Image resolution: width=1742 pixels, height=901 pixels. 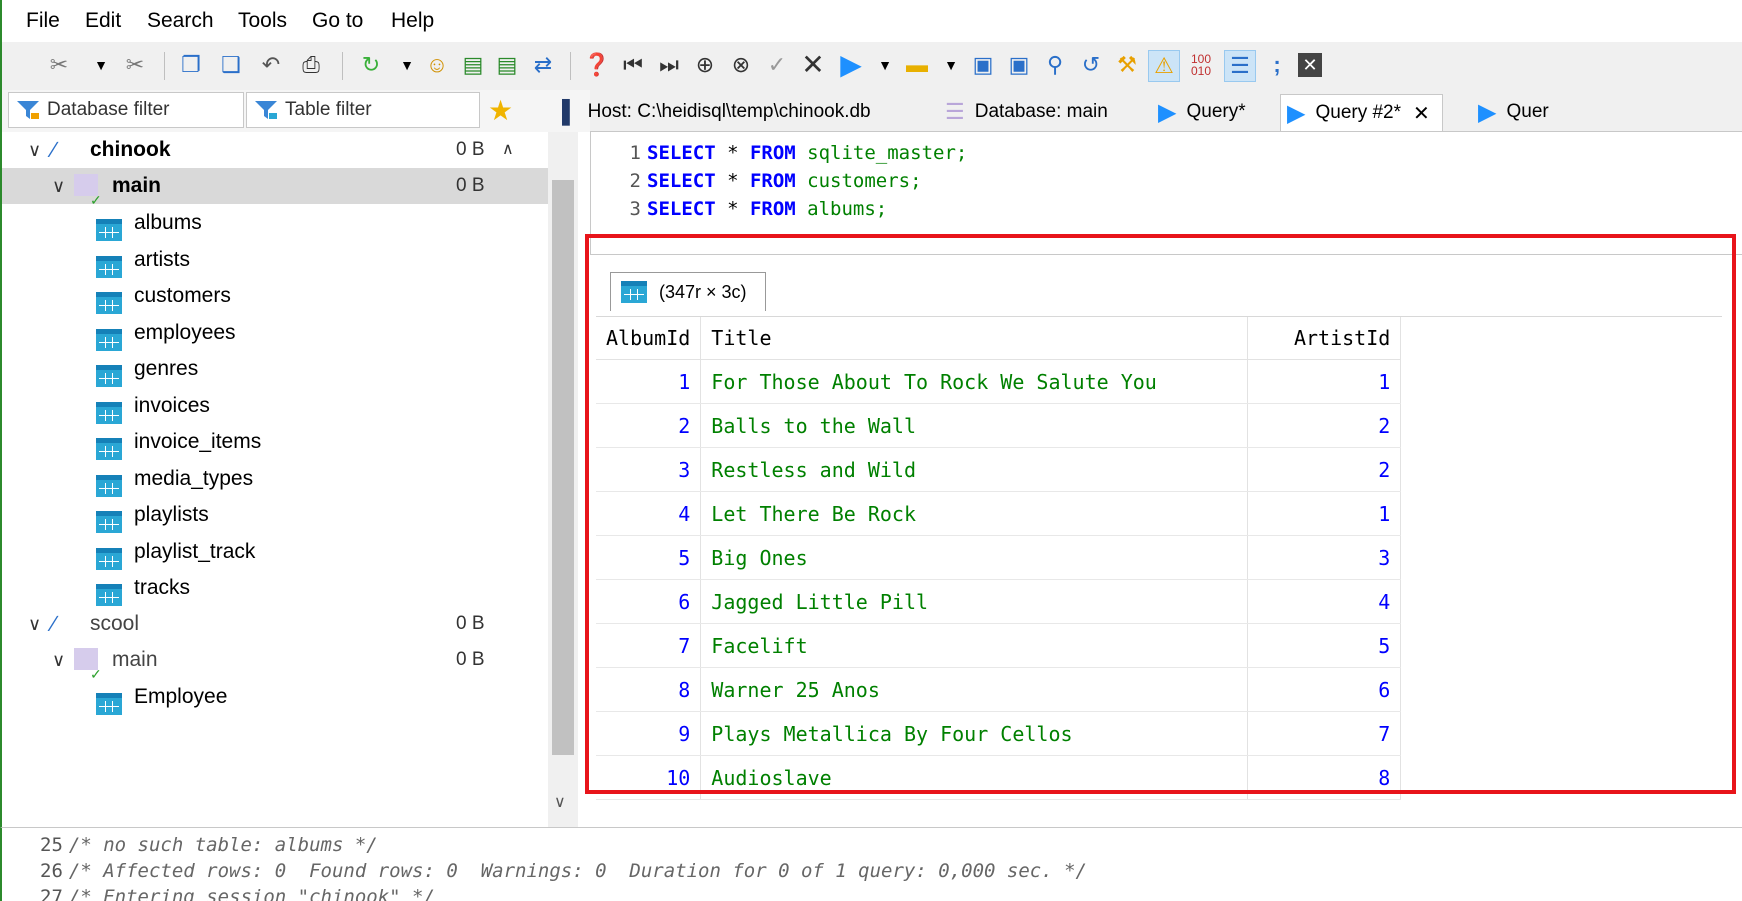 What do you see at coordinates (275, 296) in the screenshot?
I see `tree-table-item: customers` at bounding box center [275, 296].